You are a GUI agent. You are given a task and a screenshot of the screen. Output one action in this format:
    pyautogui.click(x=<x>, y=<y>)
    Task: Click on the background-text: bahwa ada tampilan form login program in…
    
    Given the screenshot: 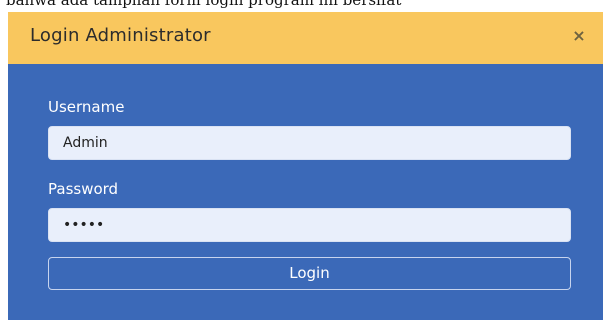 What is the action you would take?
    pyautogui.click(x=204, y=4)
    